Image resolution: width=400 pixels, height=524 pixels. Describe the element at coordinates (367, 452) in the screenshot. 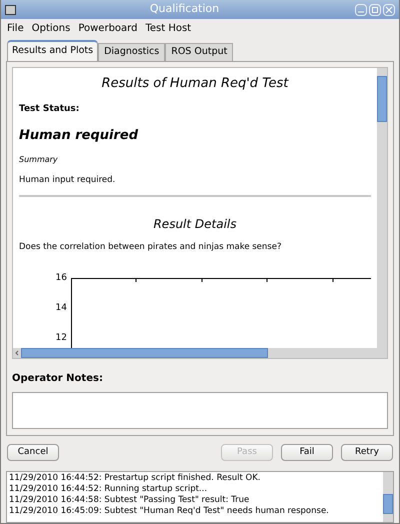

I see `dialog-button: Retry` at that location.